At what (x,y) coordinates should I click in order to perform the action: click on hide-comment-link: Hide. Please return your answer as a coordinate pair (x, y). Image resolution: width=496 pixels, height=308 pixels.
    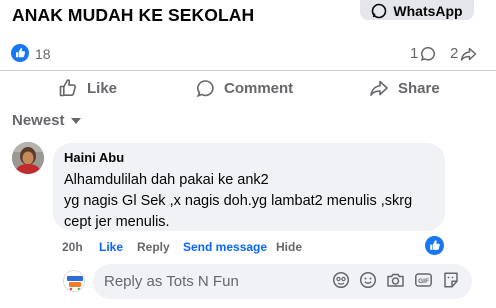
    Looking at the image, I should click on (289, 248).